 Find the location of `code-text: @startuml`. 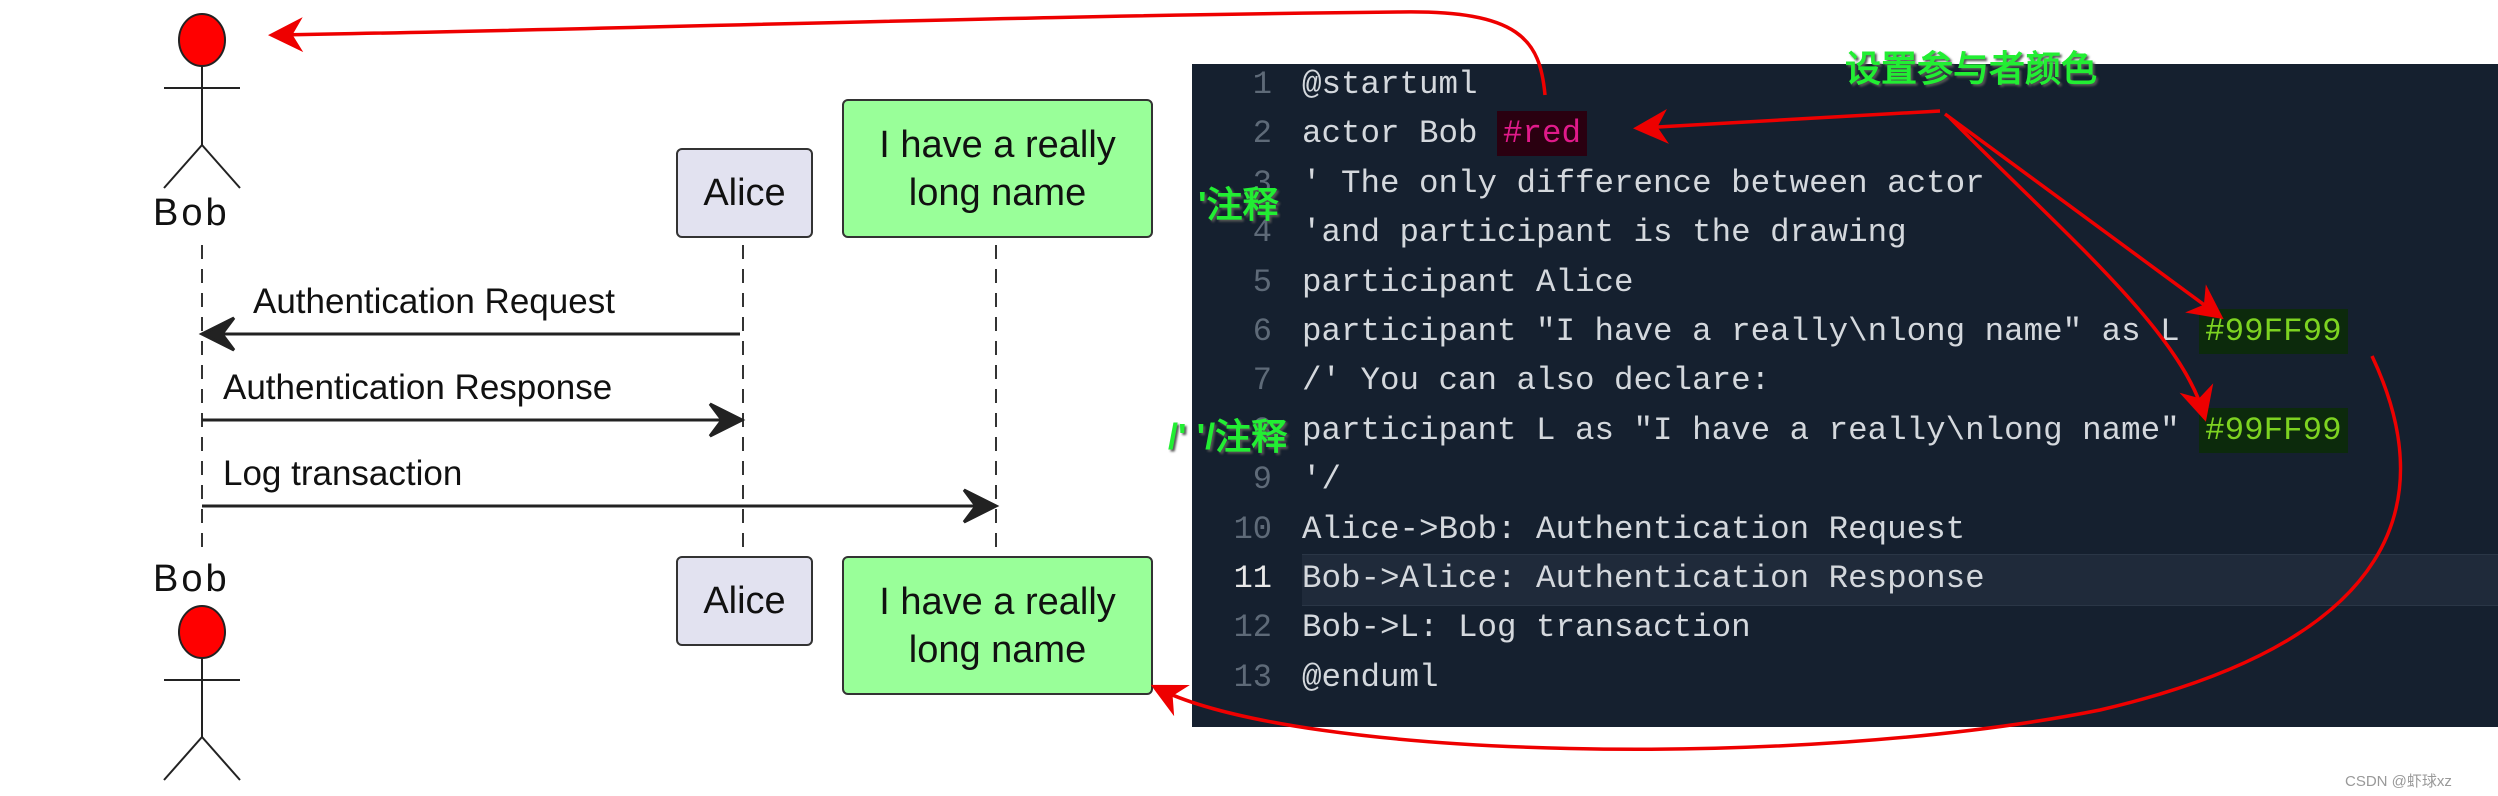

code-text: @startuml is located at coordinates (1390, 84).